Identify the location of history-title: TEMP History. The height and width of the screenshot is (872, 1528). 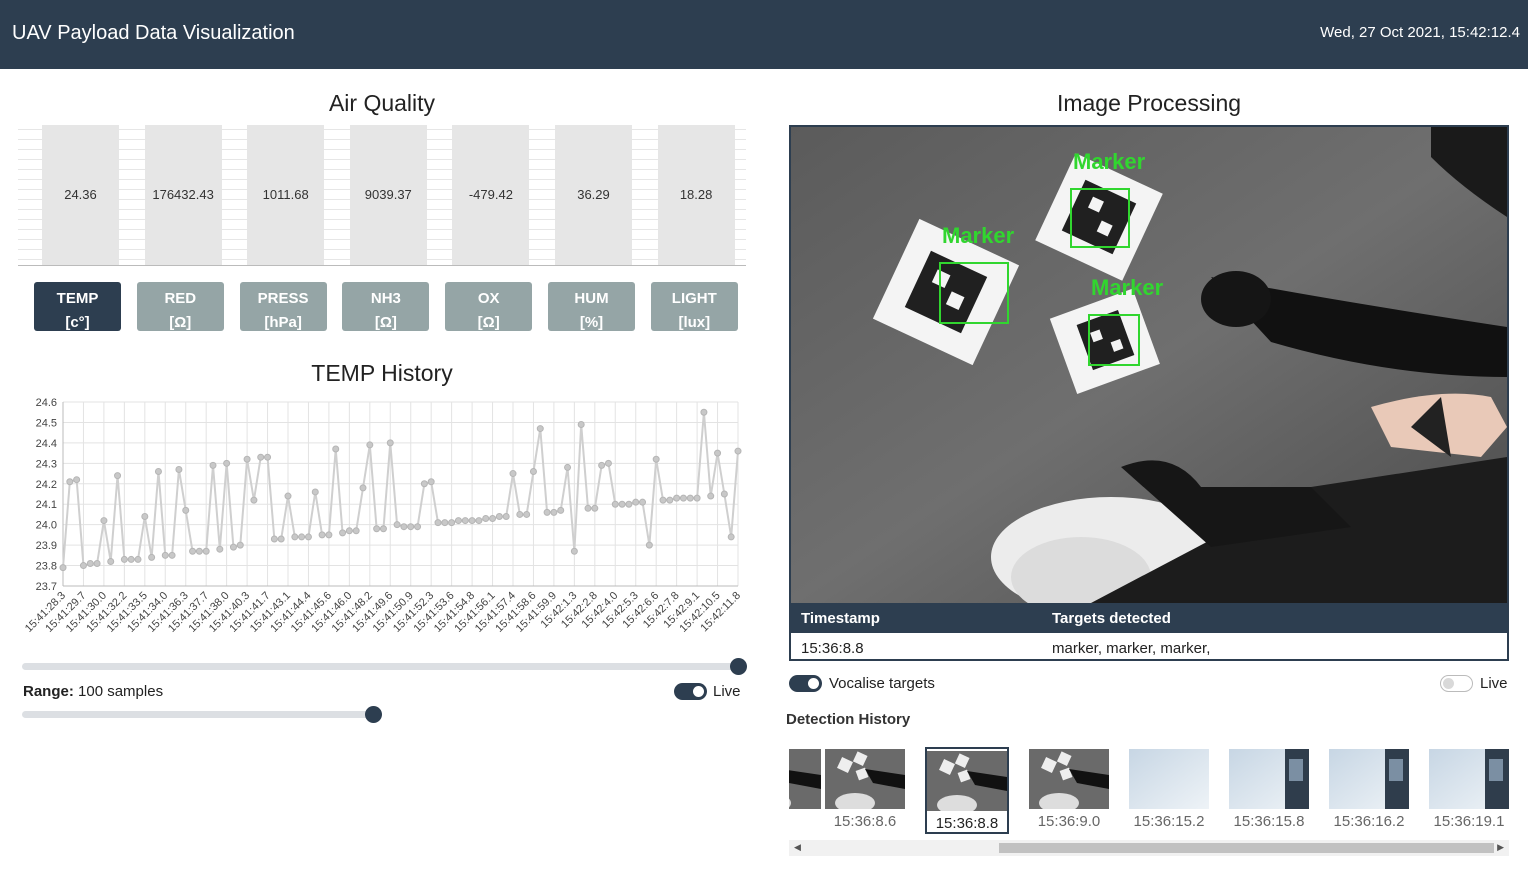
(382, 373).